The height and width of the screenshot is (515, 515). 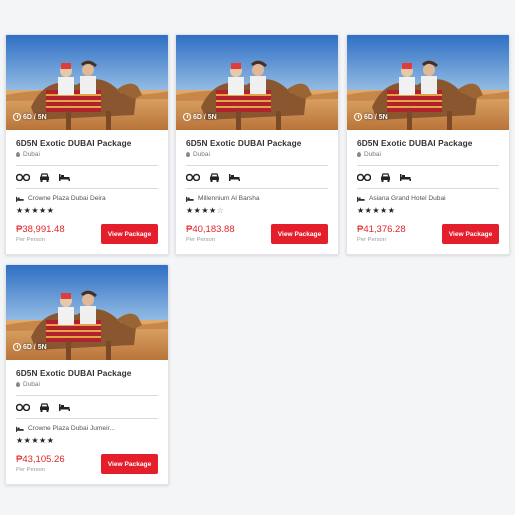 I want to click on hotel-row: Crowne Plaza Dubai Deira, so click(x=87, y=198).